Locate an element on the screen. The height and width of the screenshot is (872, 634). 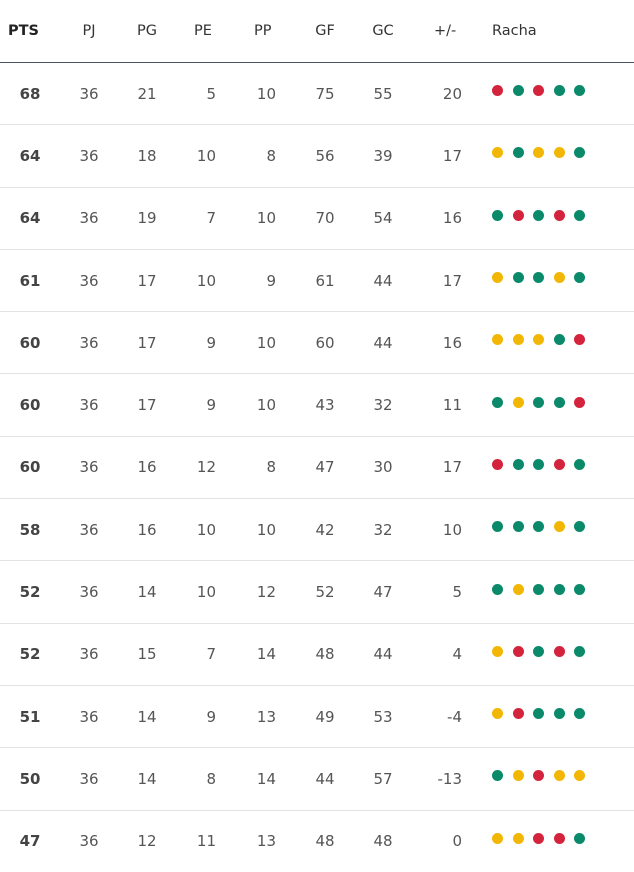
gf-cell: 42 is located at coordinates (325, 529).